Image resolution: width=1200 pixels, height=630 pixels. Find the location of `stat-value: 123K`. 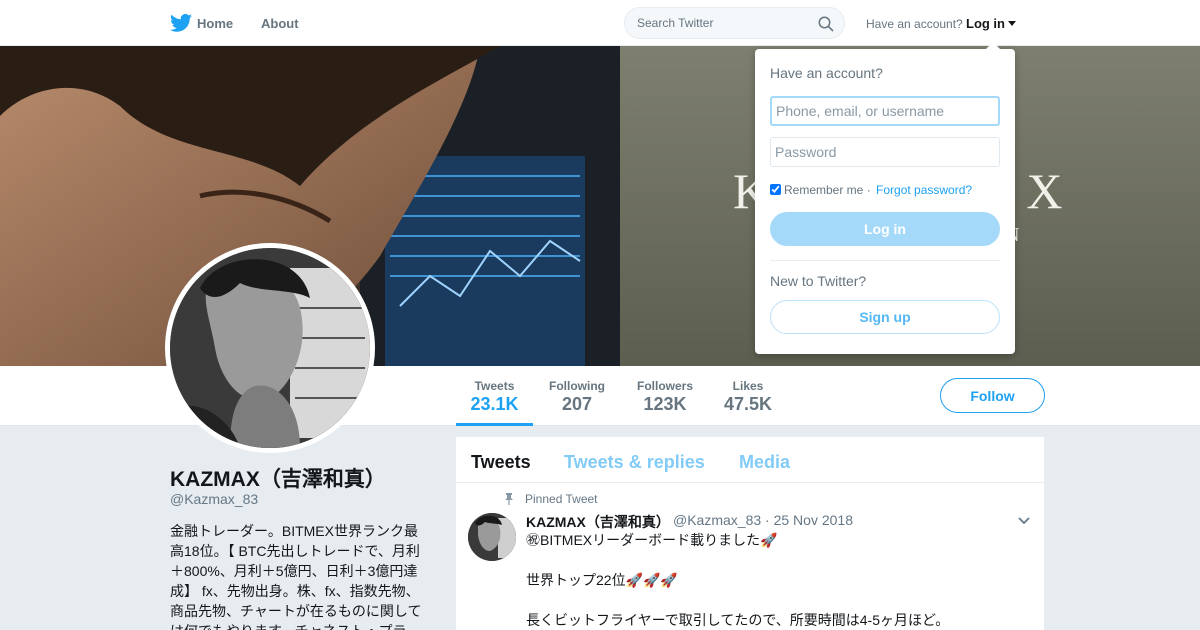

stat-value: 123K is located at coordinates (665, 404).